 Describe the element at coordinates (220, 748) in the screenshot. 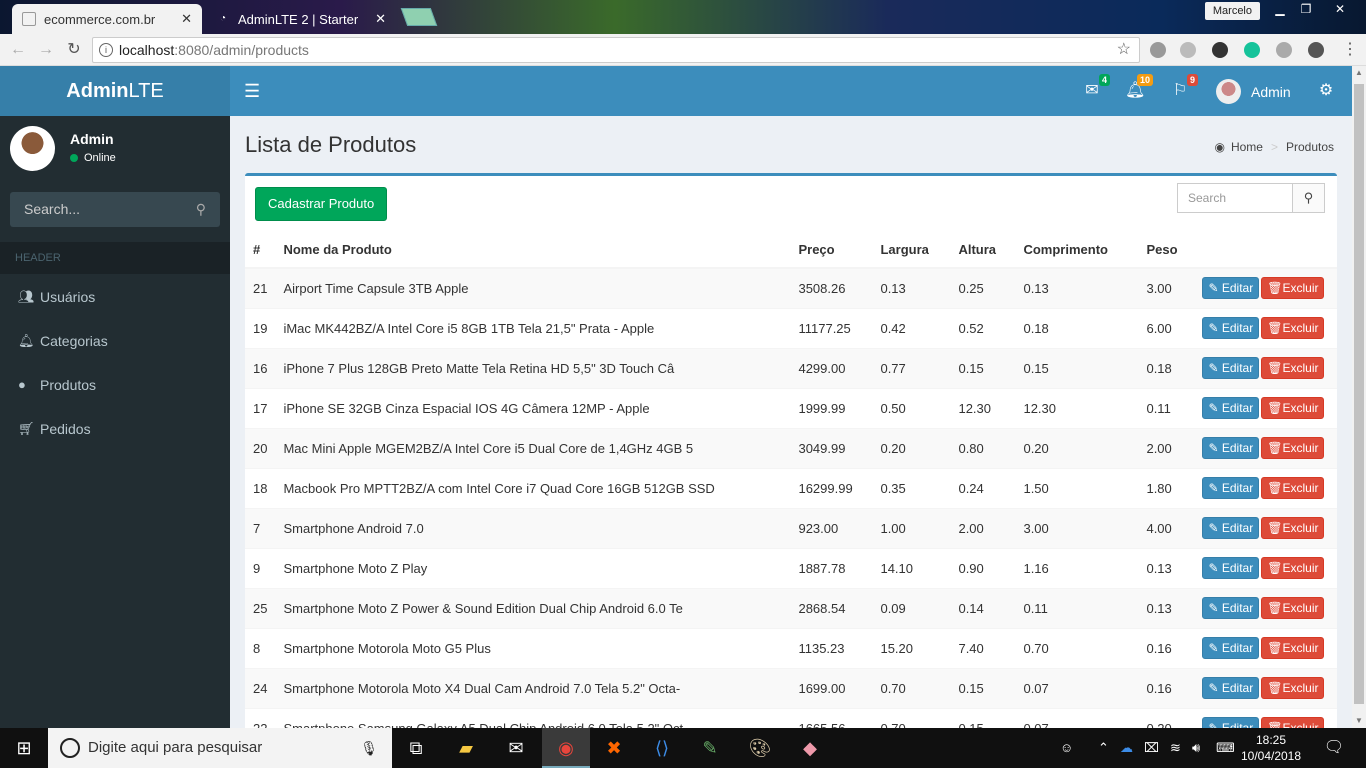

I see `taskbar-search-input: Digite aqui para pesquisar 🎙︎` at that location.